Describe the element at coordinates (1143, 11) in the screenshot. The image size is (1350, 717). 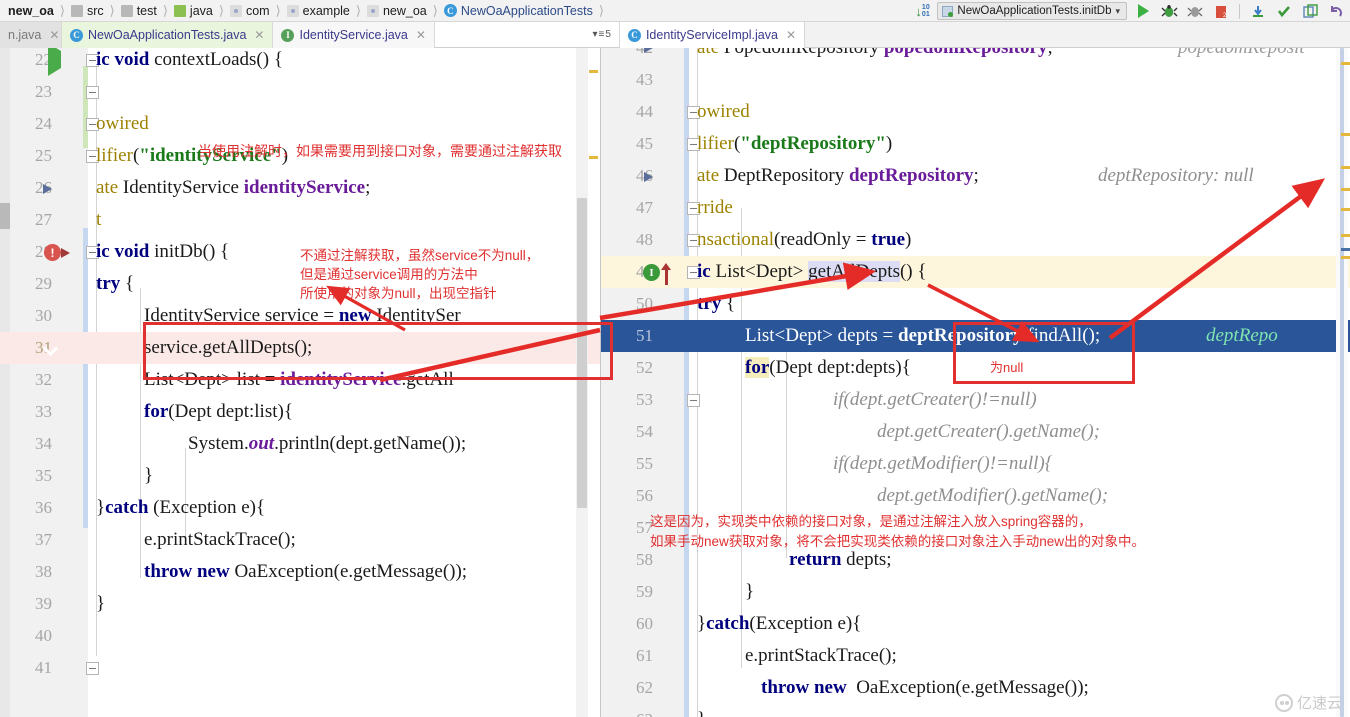
I see `run-button` at that location.